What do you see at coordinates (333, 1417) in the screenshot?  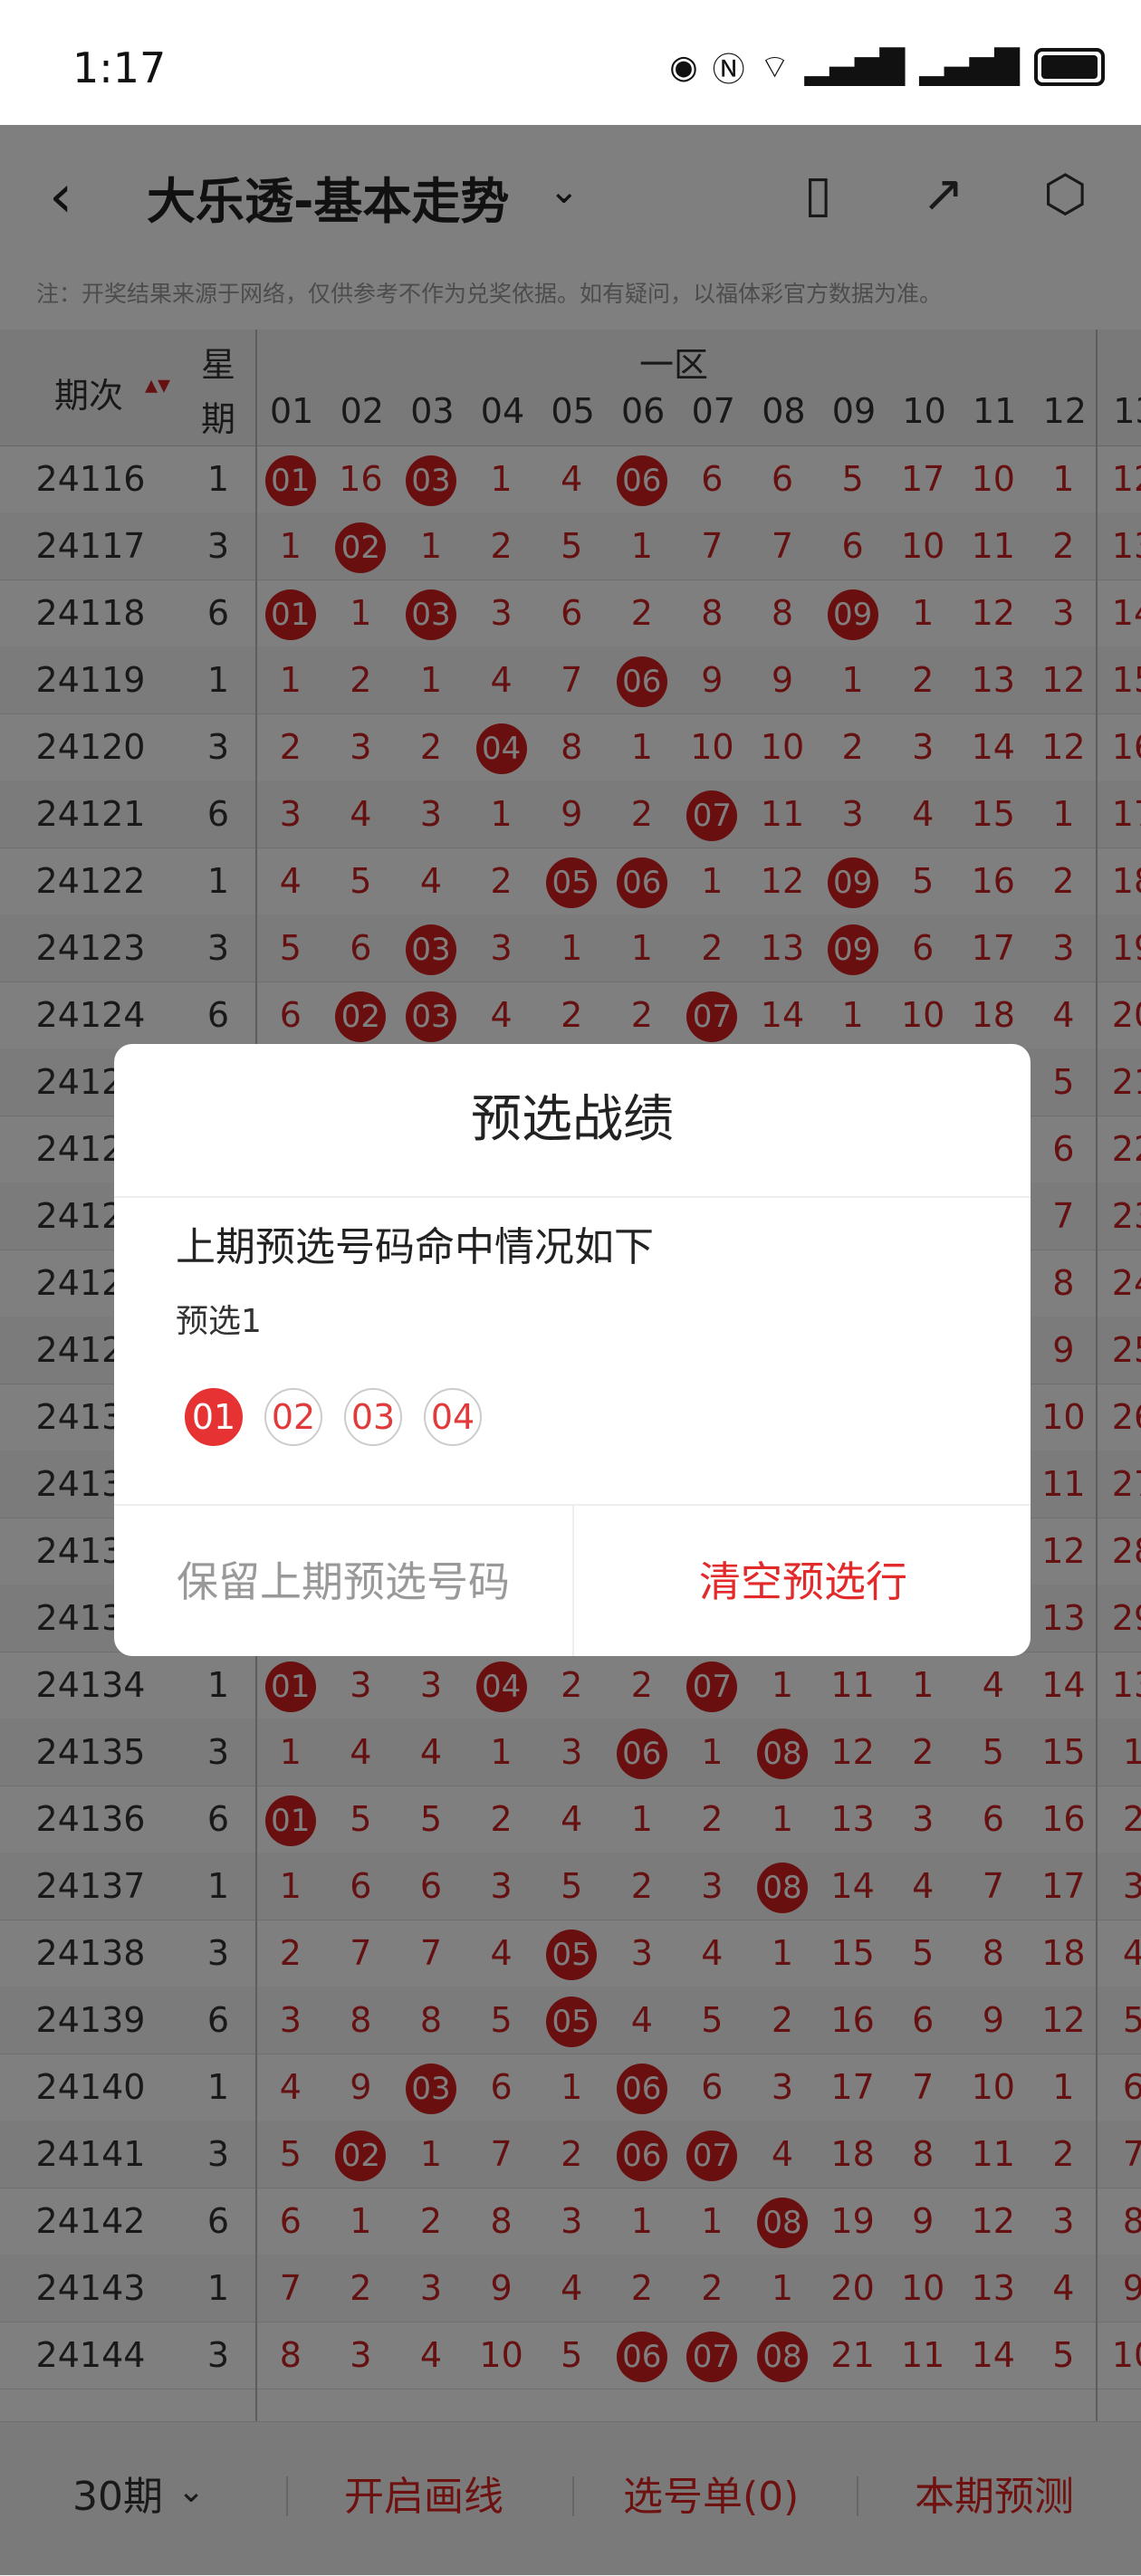 I see `preset-balls: 01 02 03 04` at bounding box center [333, 1417].